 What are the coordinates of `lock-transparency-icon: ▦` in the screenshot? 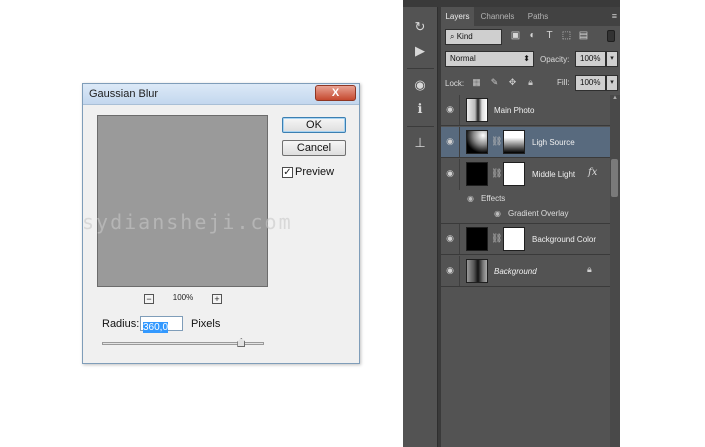 It's located at (476, 82).